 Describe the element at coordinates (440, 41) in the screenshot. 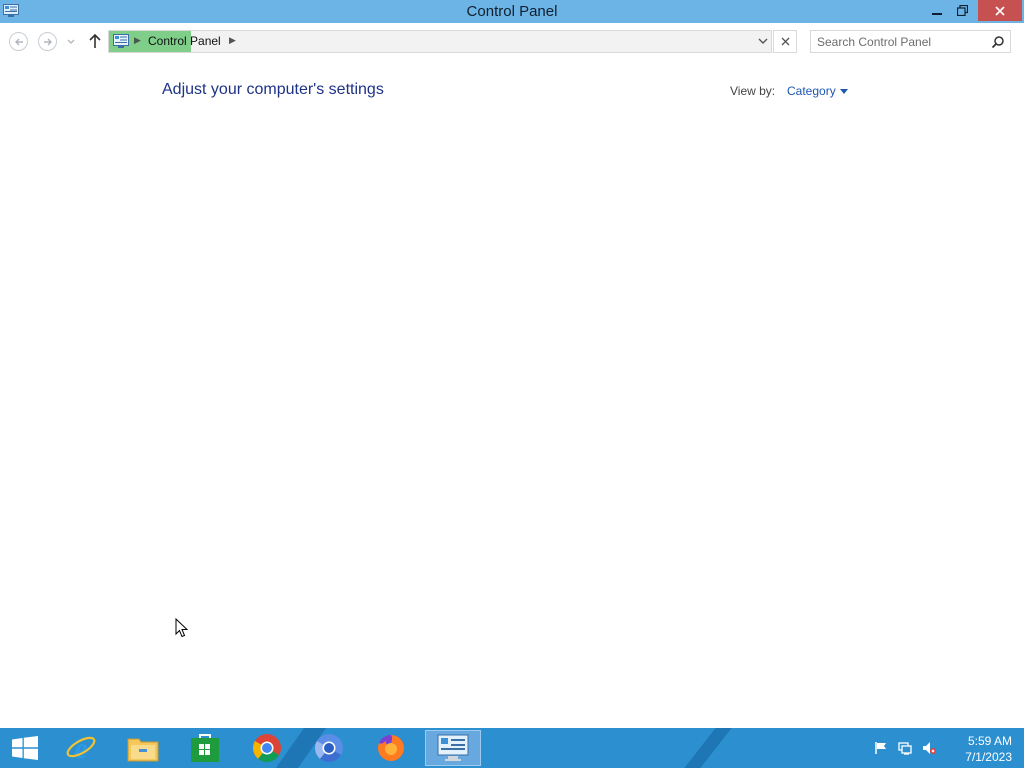

I see `address-bar: ▶ Control Panel ▶` at that location.